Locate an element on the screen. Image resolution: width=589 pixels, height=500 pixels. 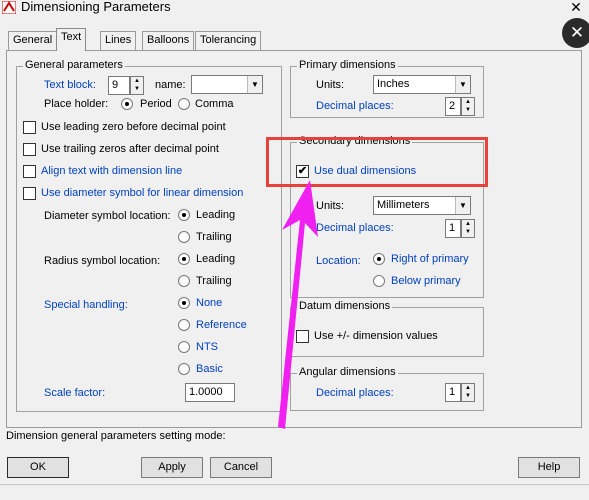
radius-leading-radio is located at coordinates (184, 259).